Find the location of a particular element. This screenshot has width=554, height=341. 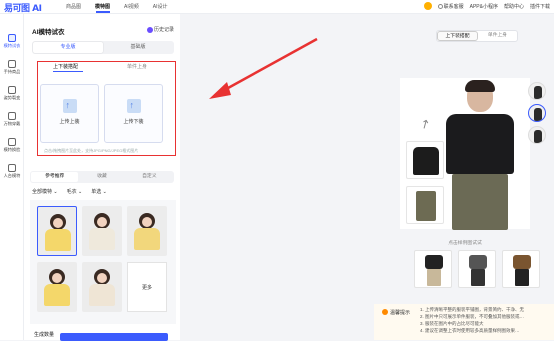

pants-image is located at coordinates (426, 206).